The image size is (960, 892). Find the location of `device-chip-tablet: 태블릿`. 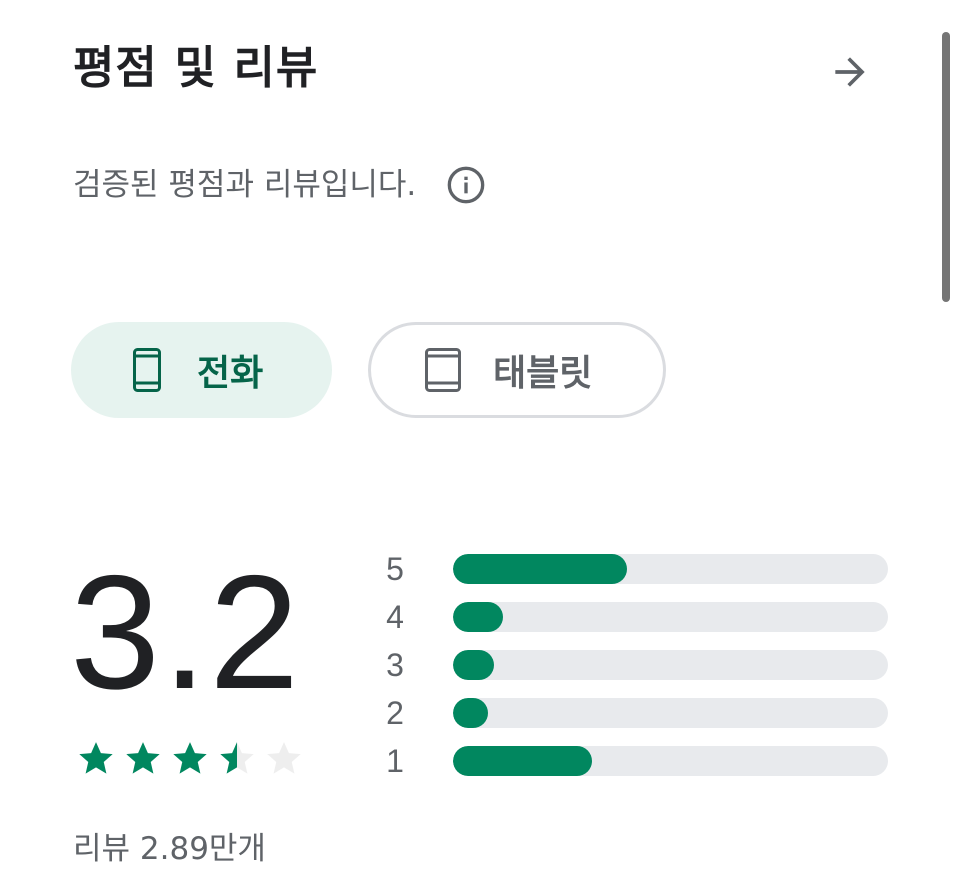

device-chip-tablet: 태블릿 is located at coordinates (517, 370).